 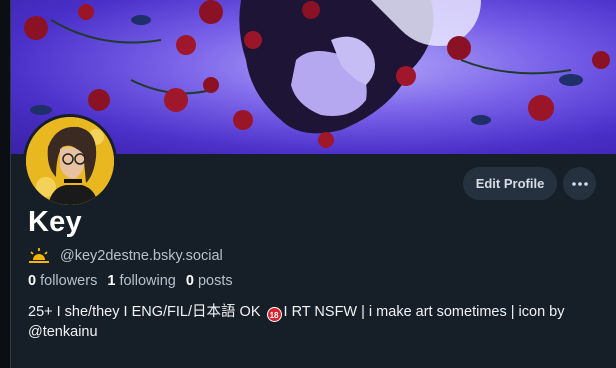 I want to click on sun-behind-horizon-icon, so click(x=39, y=255).